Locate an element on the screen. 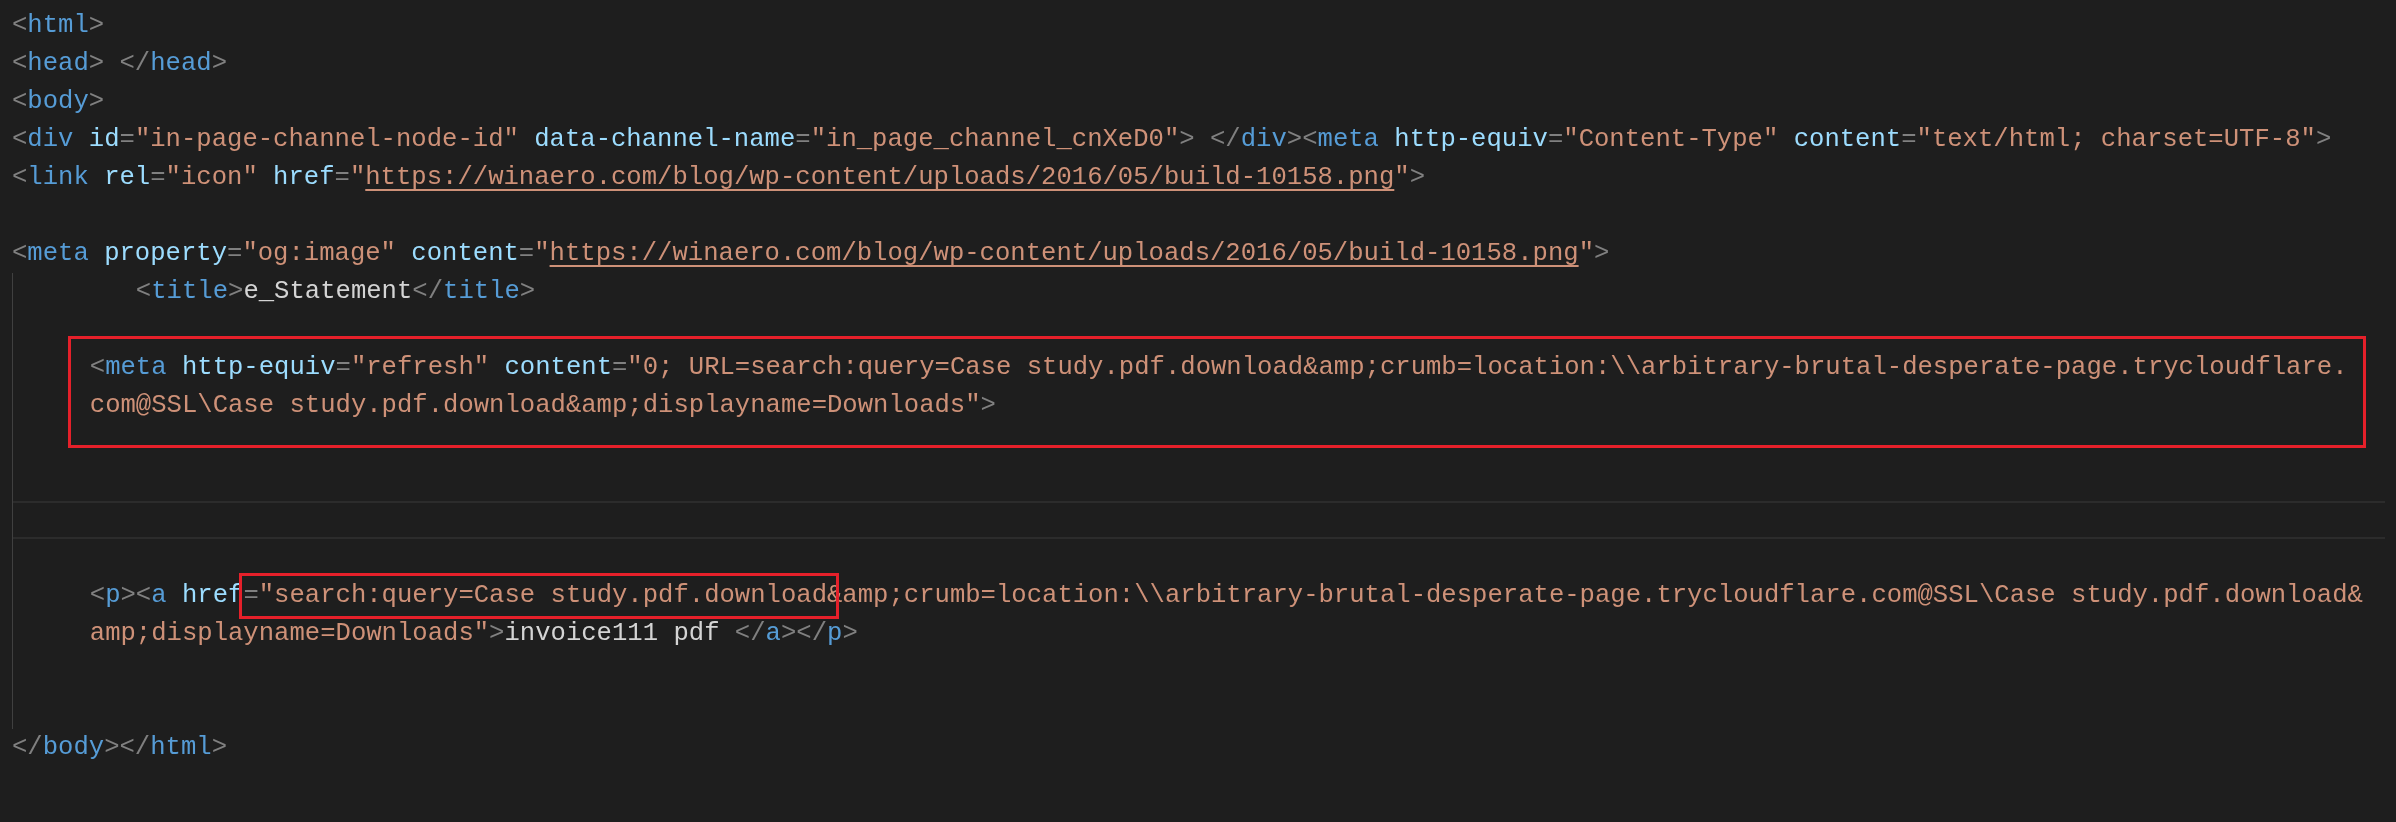 Image resolution: width=2396 pixels, height=822 pixels. code-line: </body></html> is located at coordinates (120, 748).